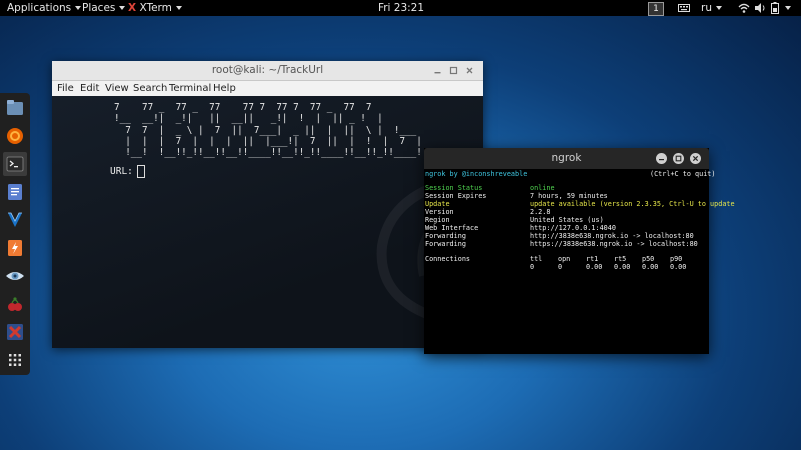  I want to click on dock, so click(15, 234).